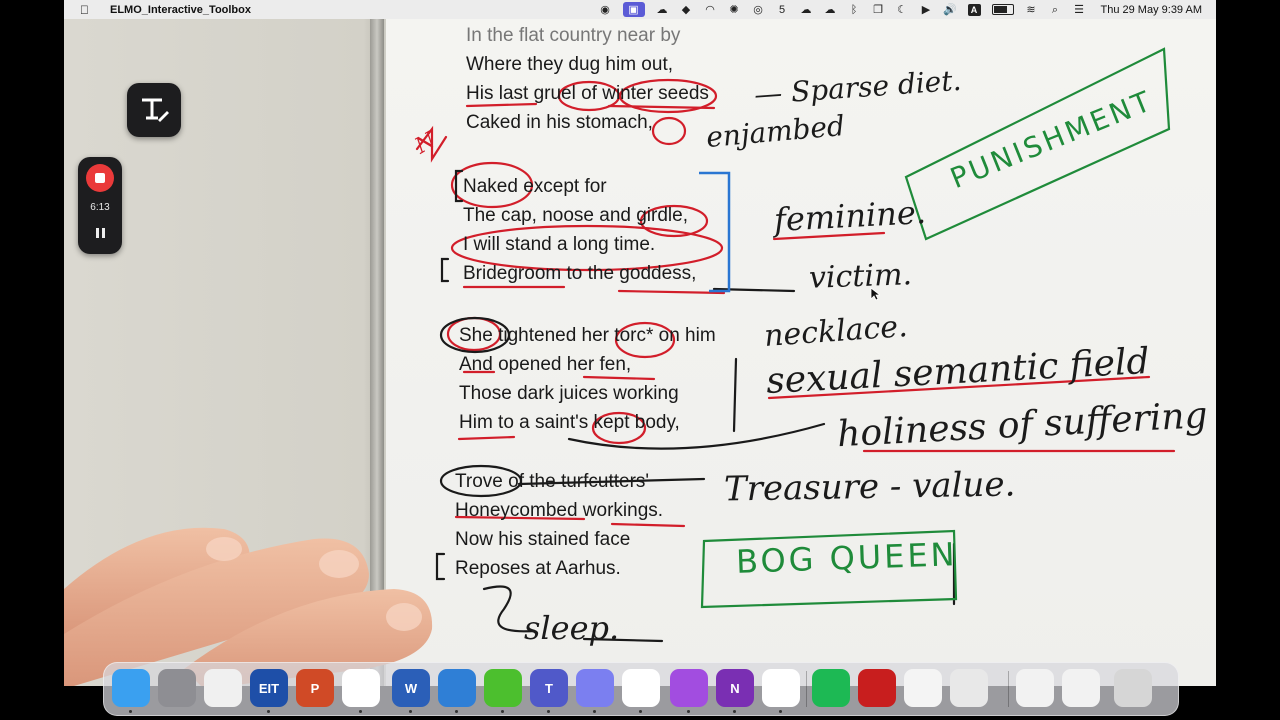 Image resolution: width=1280 pixels, height=720 pixels. What do you see at coordinates (575, 215) in the screenshot?
I see `poem-line: The cap, noose and girdle,` at bounding box center [575, 215].